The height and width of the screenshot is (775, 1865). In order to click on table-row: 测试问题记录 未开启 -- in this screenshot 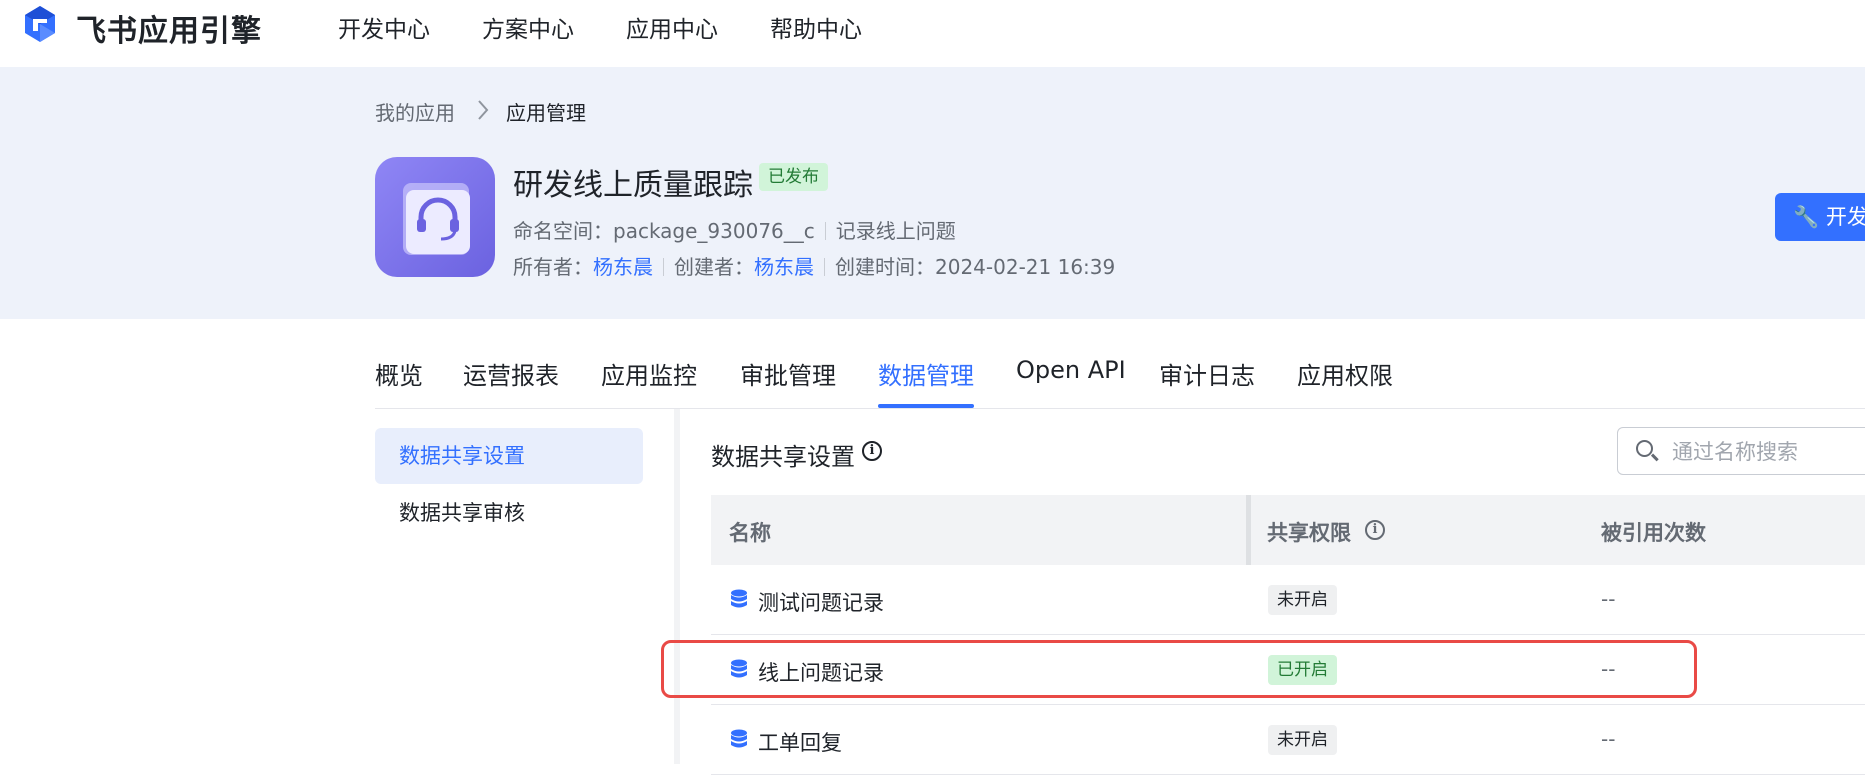, I will do `click(1288, 600)`.